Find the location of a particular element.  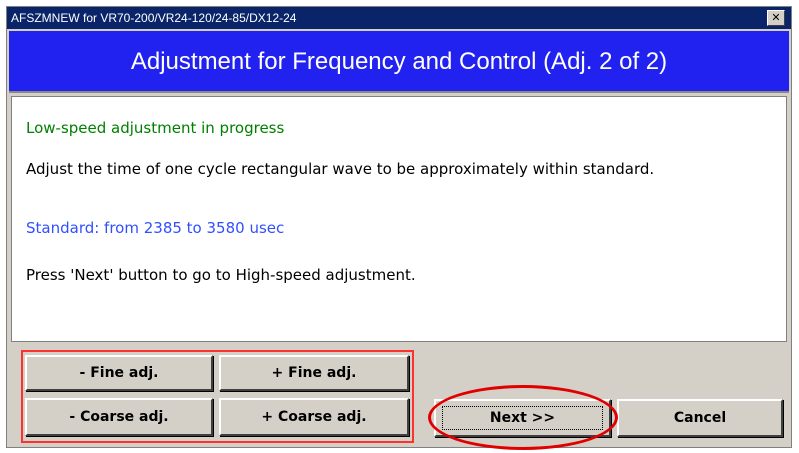

next-button: Next >> is located at coordinates (522, 418).